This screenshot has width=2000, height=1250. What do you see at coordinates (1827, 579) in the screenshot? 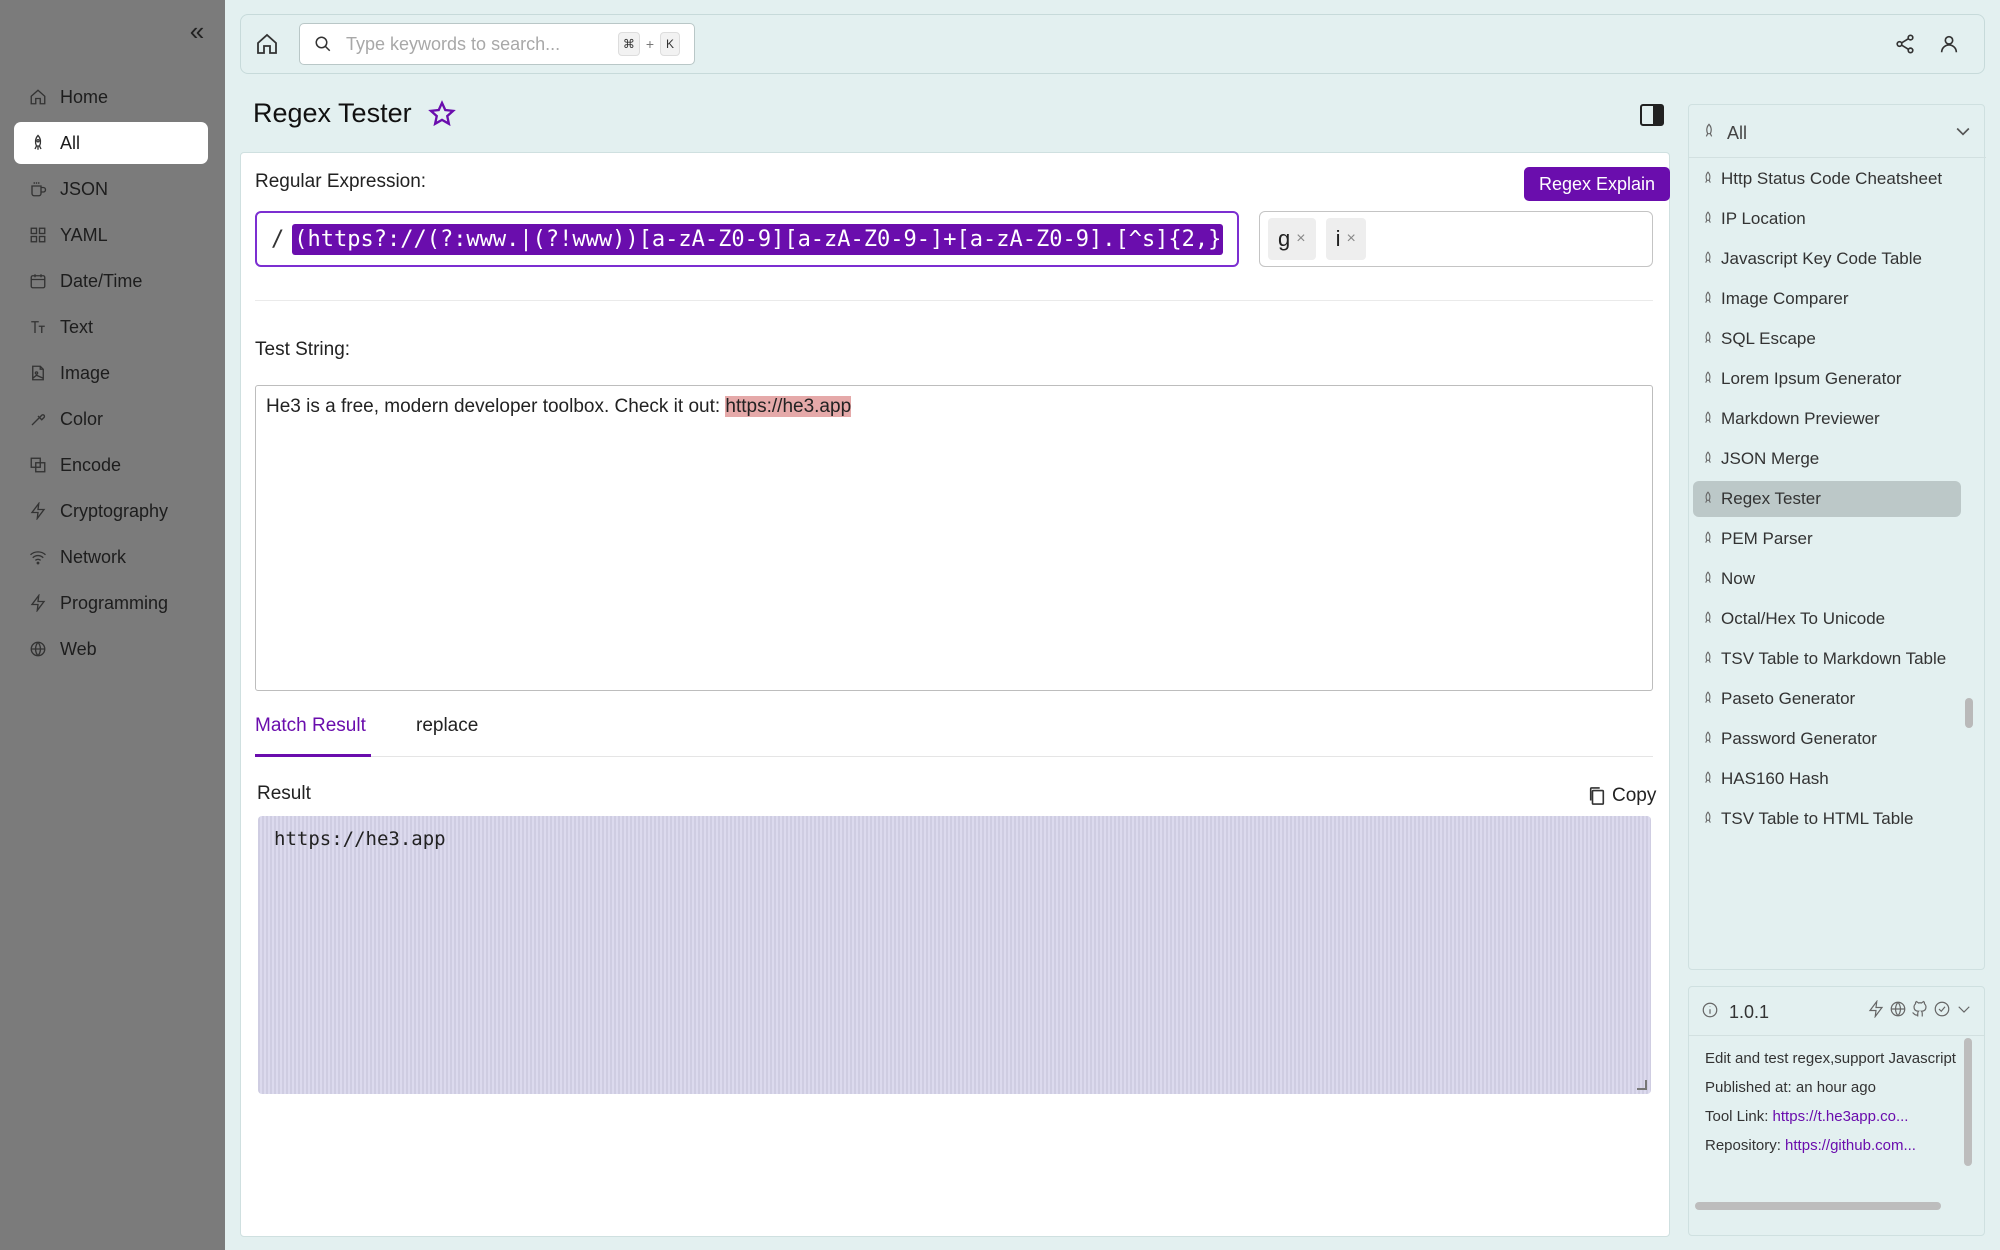
I see `tool-list-item: Now` at bounding box center [1827, 579].